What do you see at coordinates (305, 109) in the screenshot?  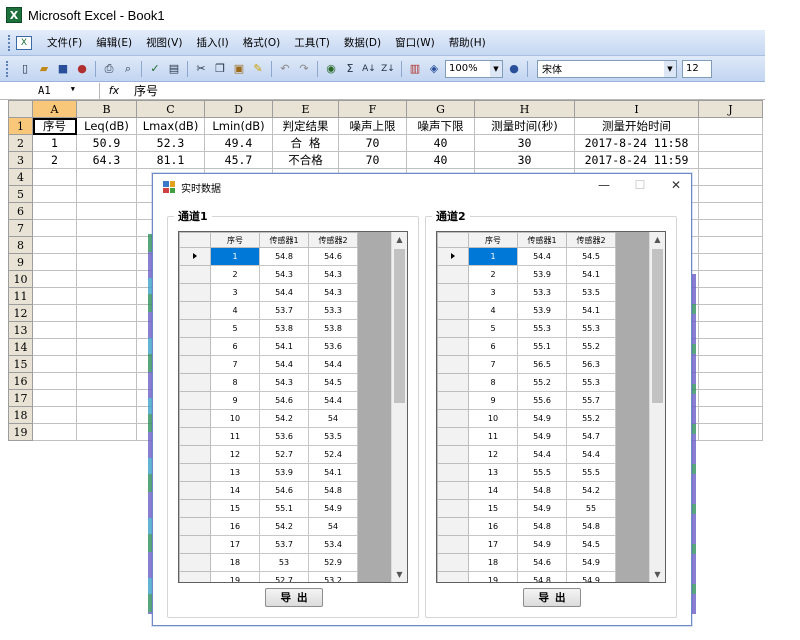 I see `column-header: E` at bounding box center [305, 109].